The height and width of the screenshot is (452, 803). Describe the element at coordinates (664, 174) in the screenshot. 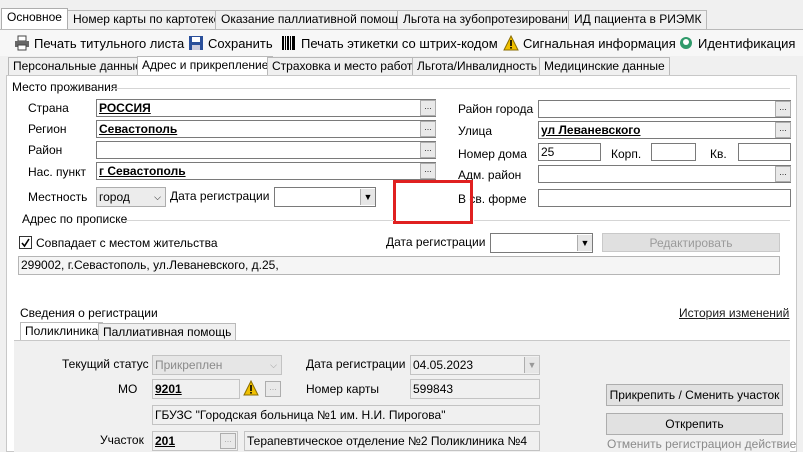

I see `adm-district-field` at that location.